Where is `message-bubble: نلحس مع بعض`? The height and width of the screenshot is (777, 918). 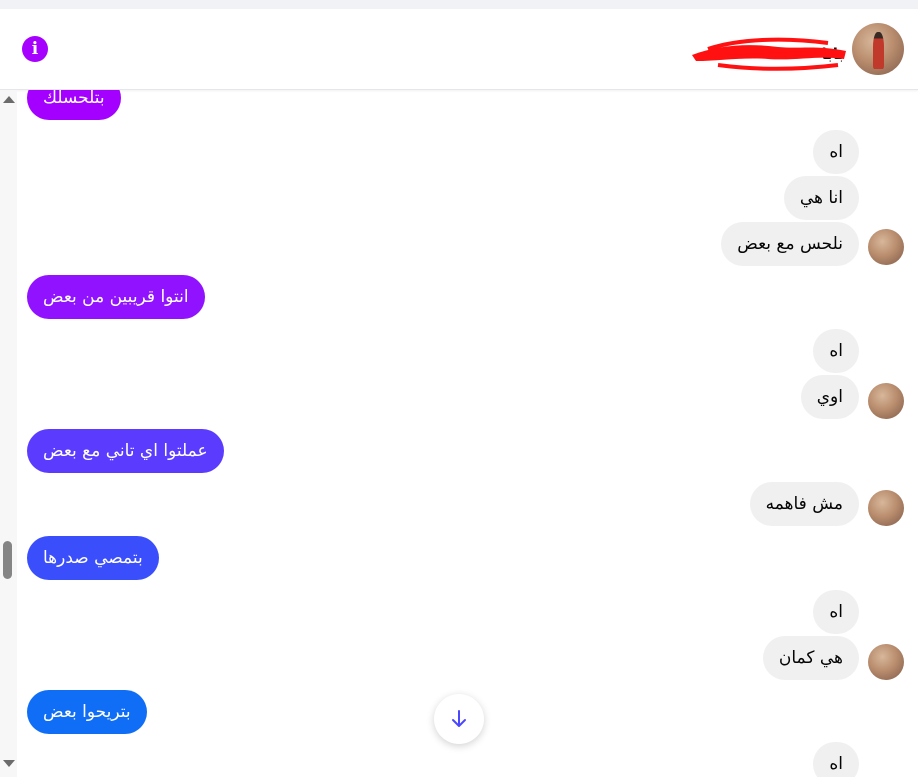 message-bubble: نلحس مع بعض is located at coordinates (790, 244).